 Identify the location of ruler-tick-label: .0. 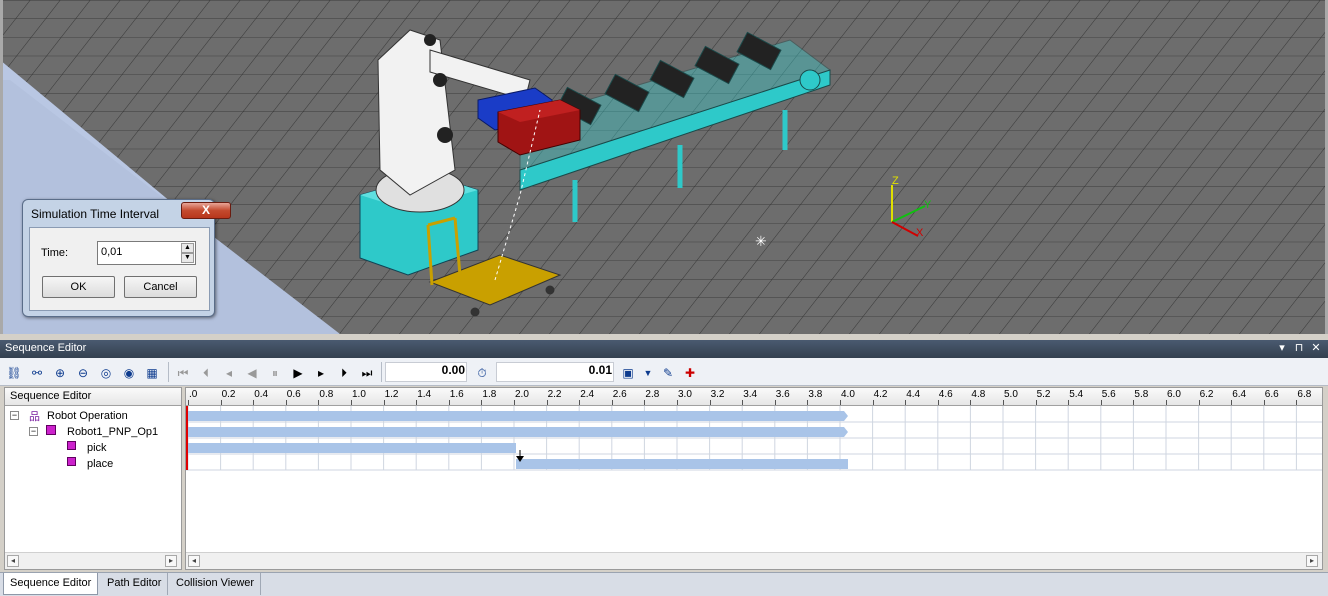
(193, 394).